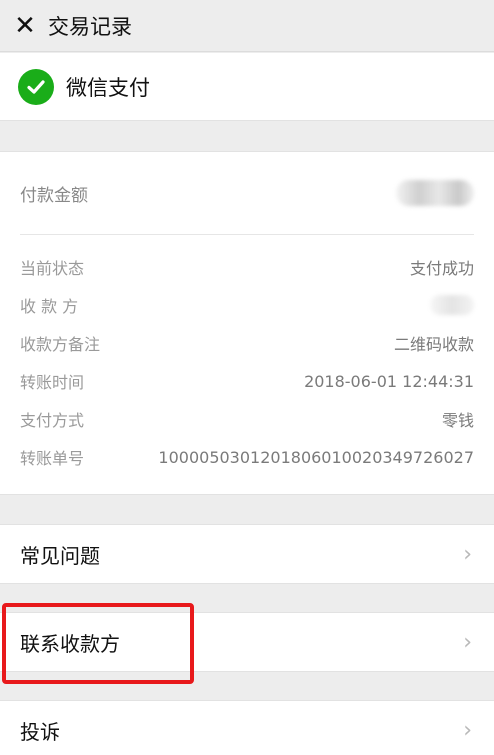 This screenshot has width=494, height=755. Describe the element at coordinates (70, 643) in the screenshot. I see `contact-payee-label: 联系收款方` at that location.